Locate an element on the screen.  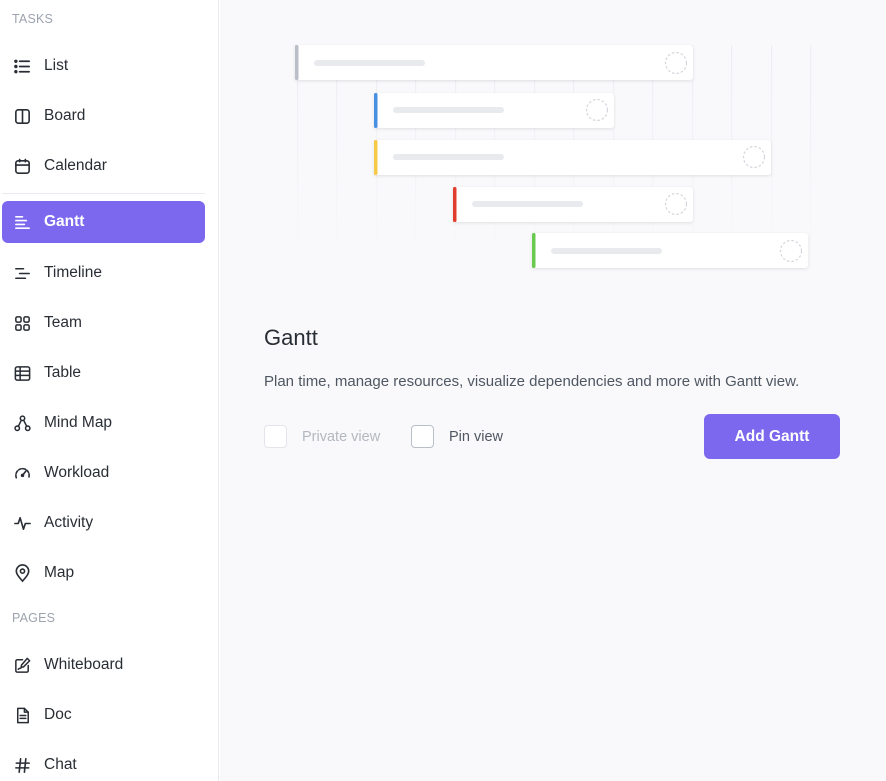
sidebar-item-label: Activity is located at coordinates (69, 522).